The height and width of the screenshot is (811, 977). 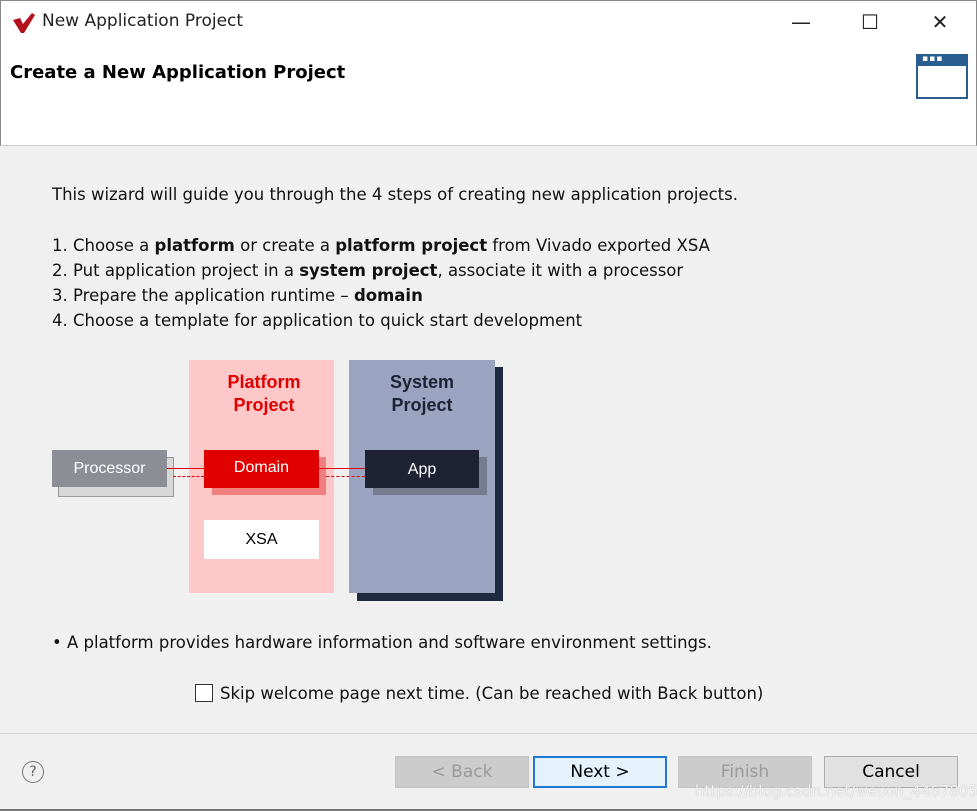 I want to click on step-text: from Vivado exported XSA, so click(x=598, y=245).